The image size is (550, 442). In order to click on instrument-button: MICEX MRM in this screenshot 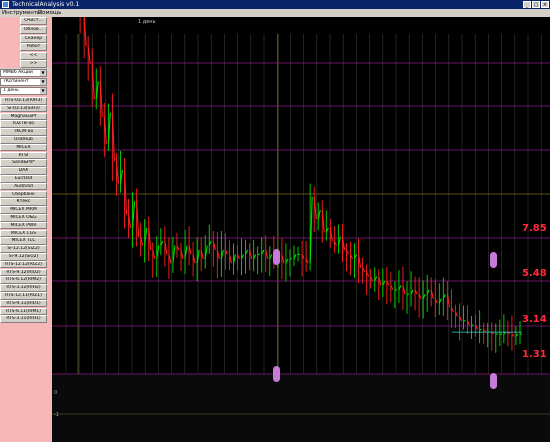, I will do `click(23, 210)`.